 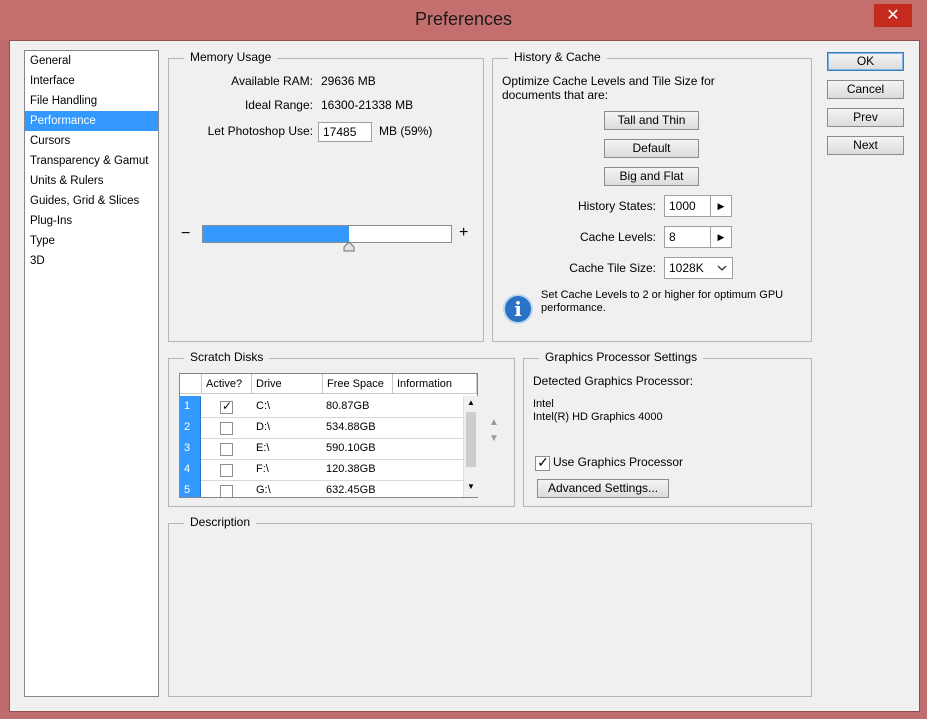 I want to click on title-bar: Preferences ✕, so click(x=463, y=20).